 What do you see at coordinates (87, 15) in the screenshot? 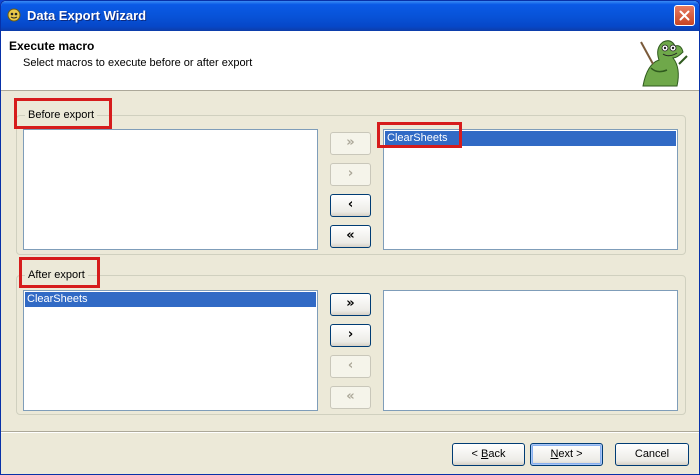
I see `window-title: Data Export Wizard` at bounding box center [87, 15].